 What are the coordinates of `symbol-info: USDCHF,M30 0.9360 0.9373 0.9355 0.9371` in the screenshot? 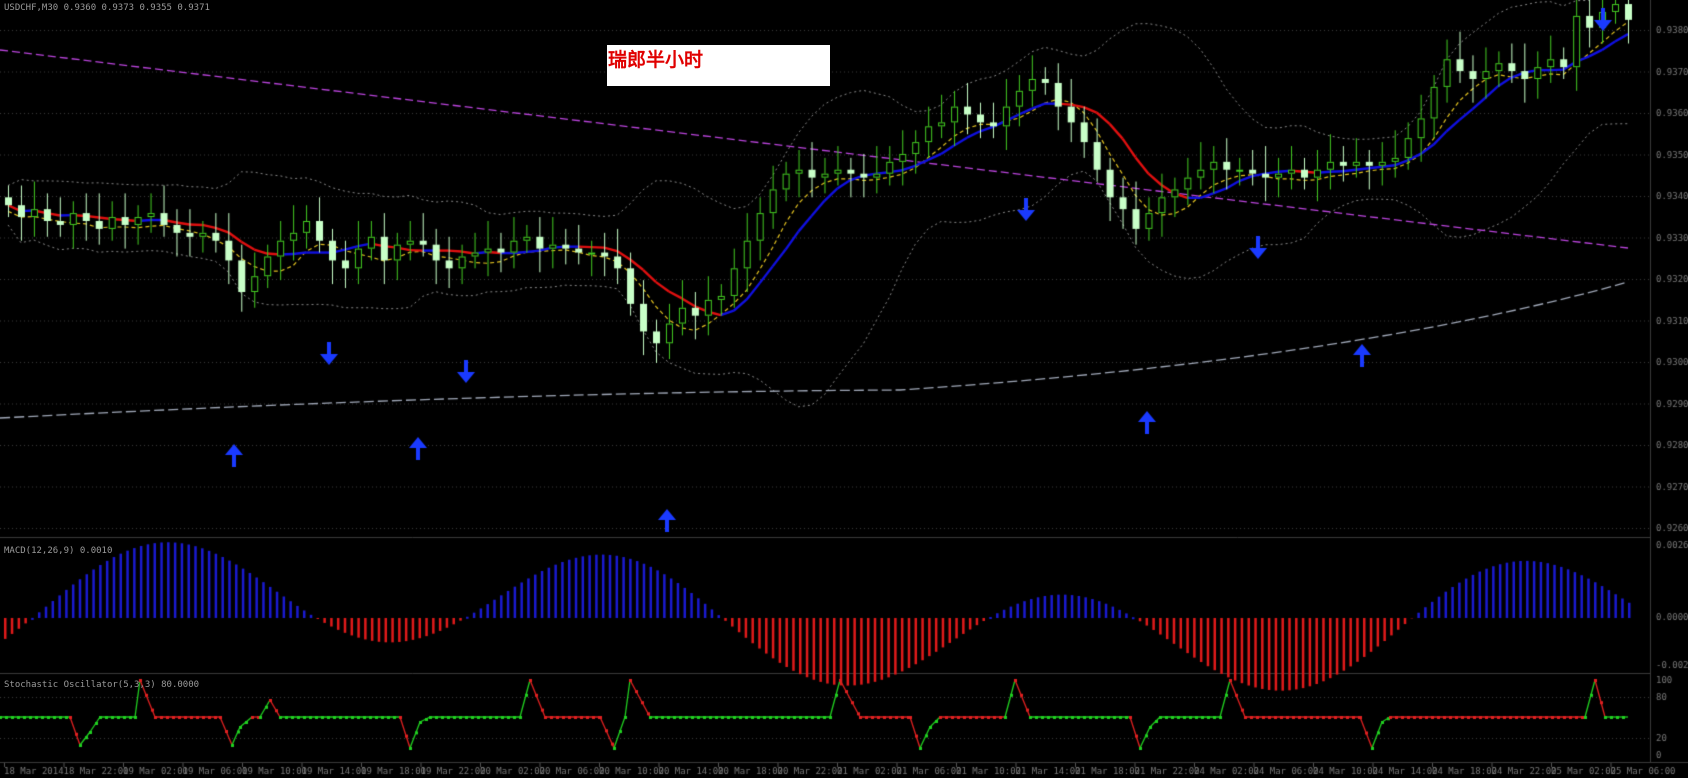 It's located at (107, 8).